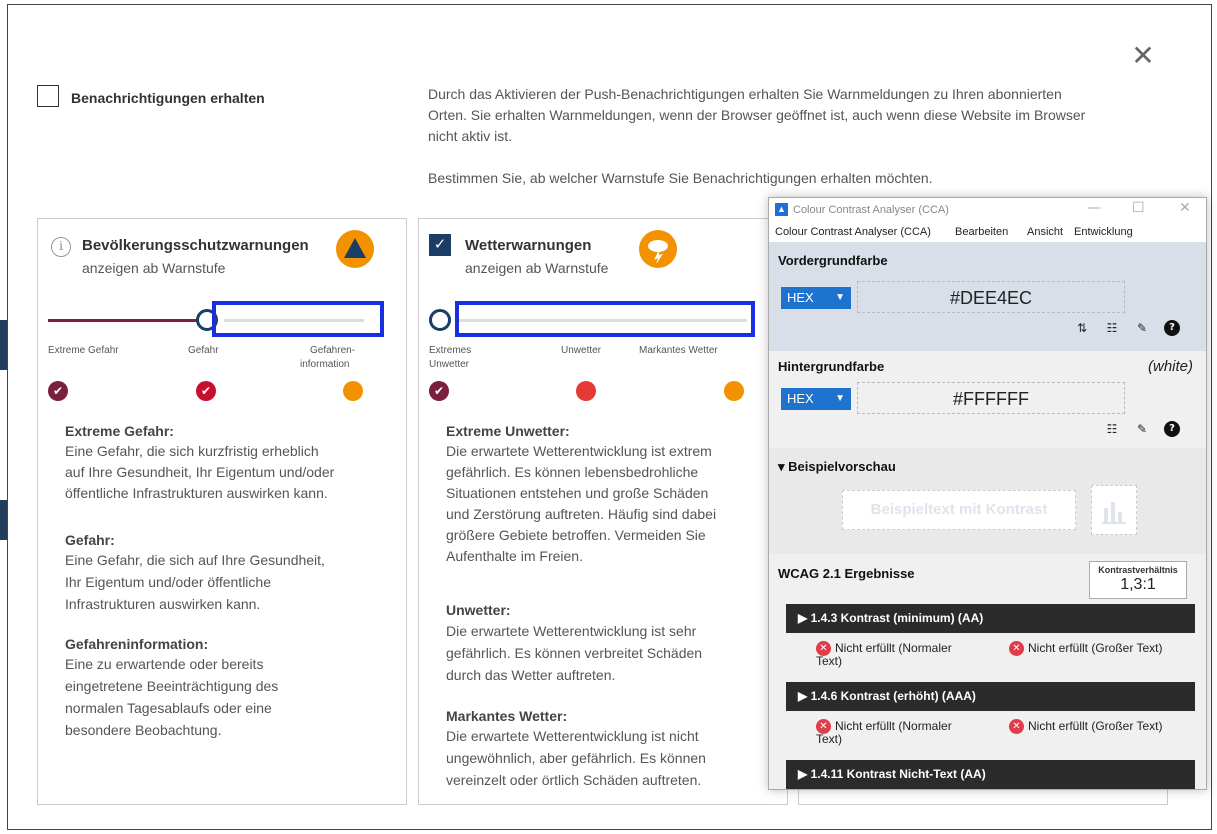  What do you see at coordinates (846, 573) in the screenshot?
I see `results-label: WCAG 2.1 Ergebnisse` at bounding box center [846, 573].